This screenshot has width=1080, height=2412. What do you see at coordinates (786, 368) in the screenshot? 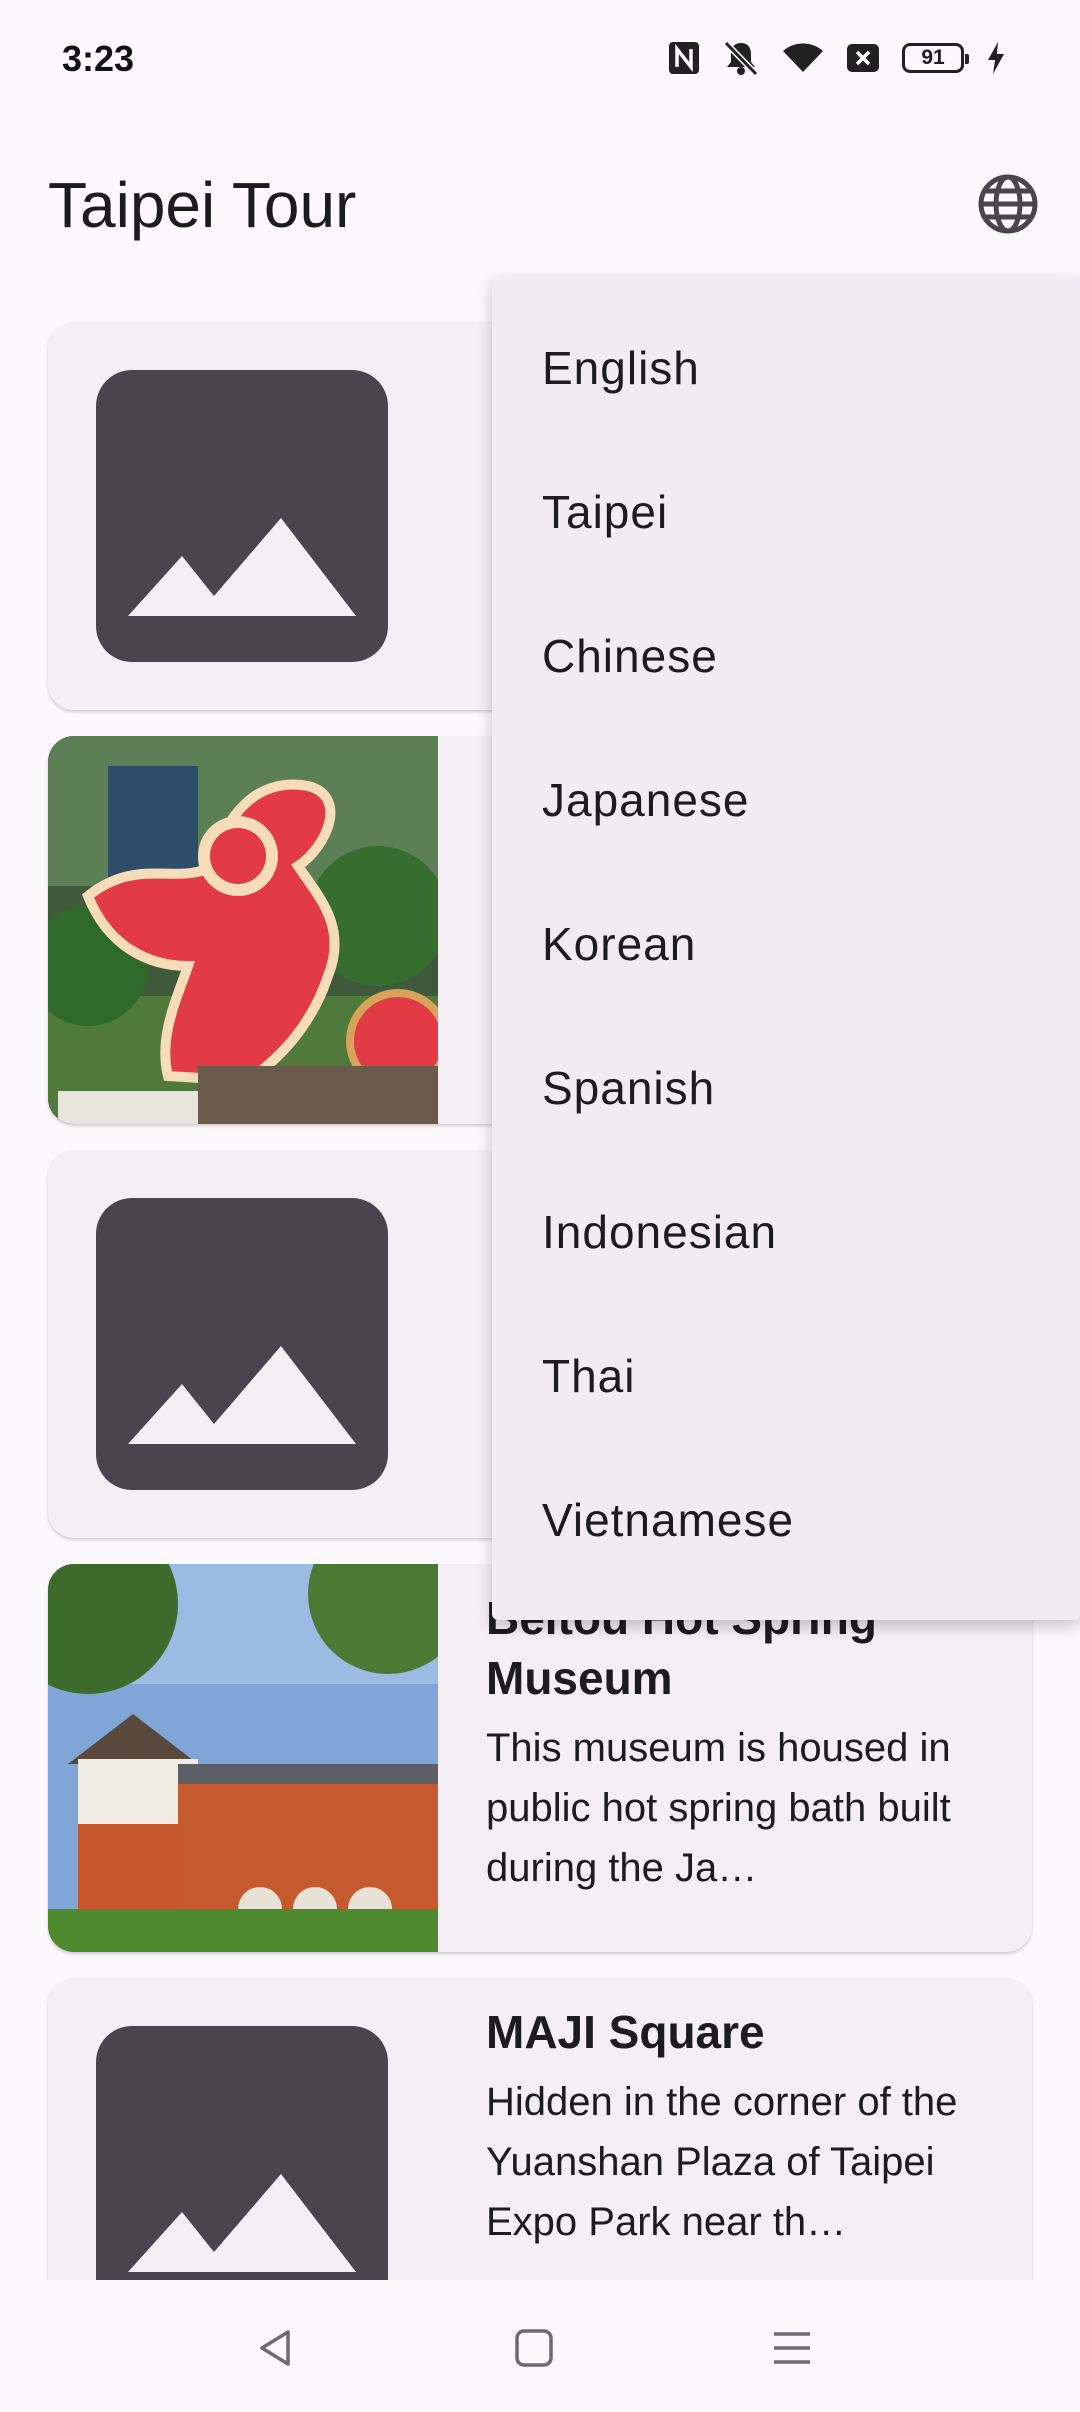
I see `menu-item-english: English` at bounding box center [786, 368].